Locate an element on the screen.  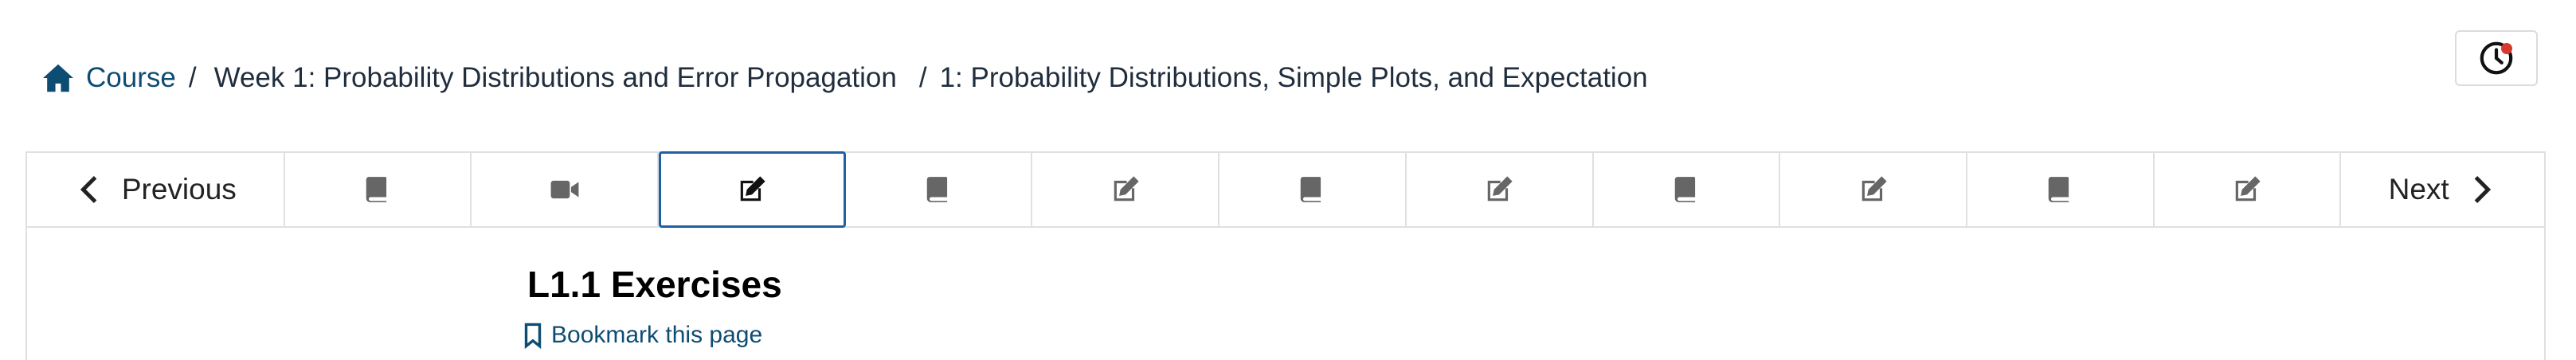
next-button: Next is located at coordinates (2442, 189).